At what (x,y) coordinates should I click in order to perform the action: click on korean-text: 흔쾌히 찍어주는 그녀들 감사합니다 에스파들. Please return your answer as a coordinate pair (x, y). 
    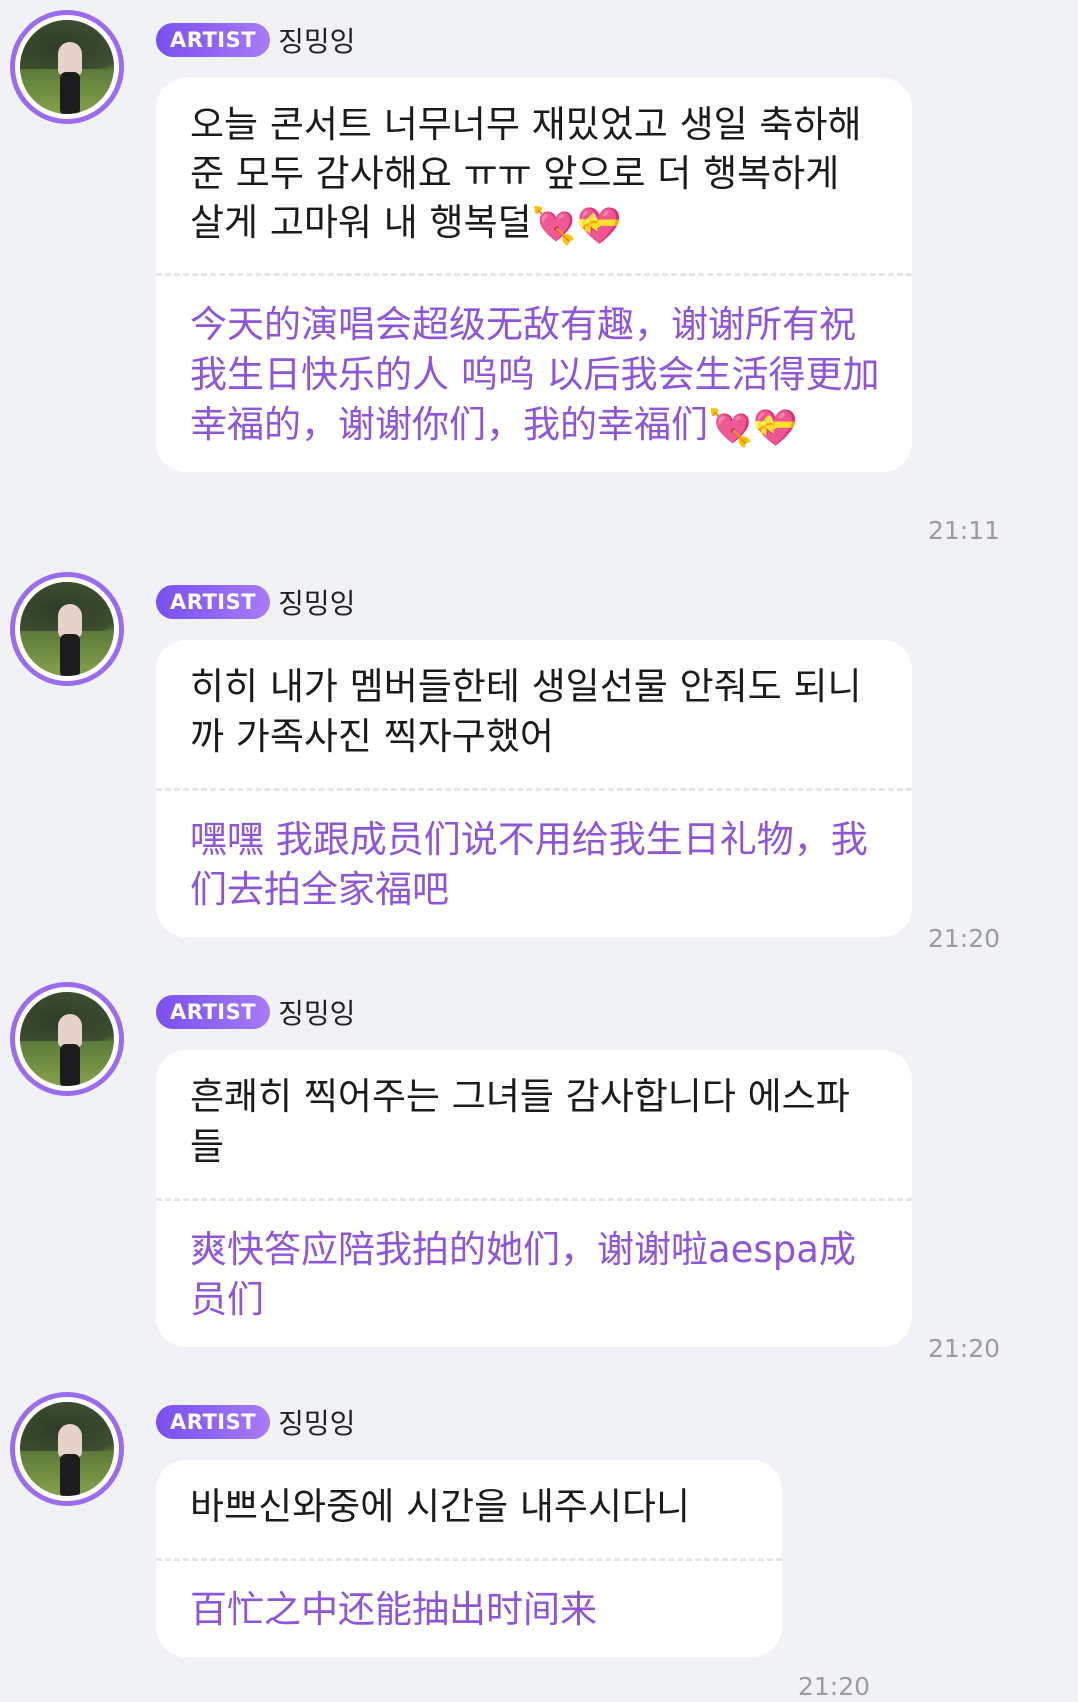
    Looking at the image, I should click on (520, 1121).